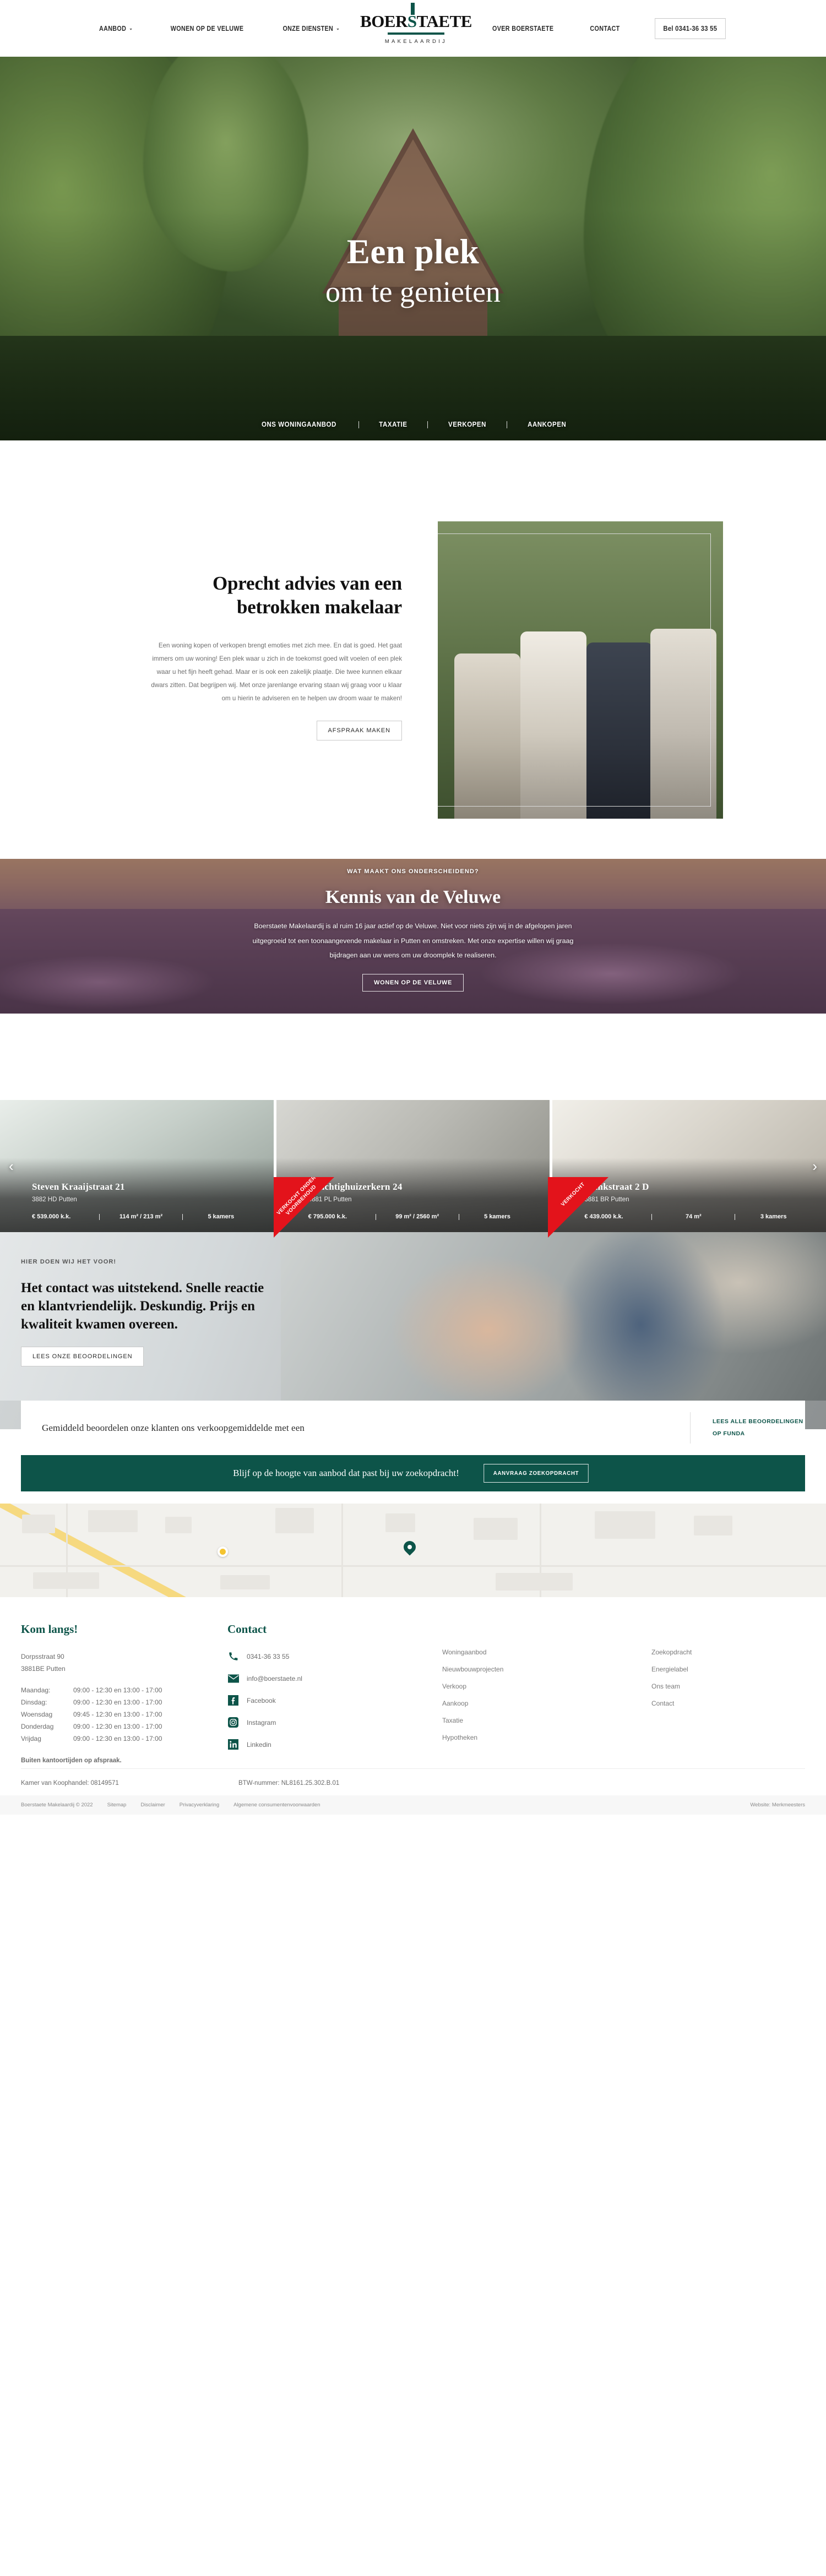  Describe the element at coordinates (304, 1207) in the screenshot. I see `sold-ribbon-onder-voorbehoud: VERKOCHT ONDER VOORBEHOUD` at that location.